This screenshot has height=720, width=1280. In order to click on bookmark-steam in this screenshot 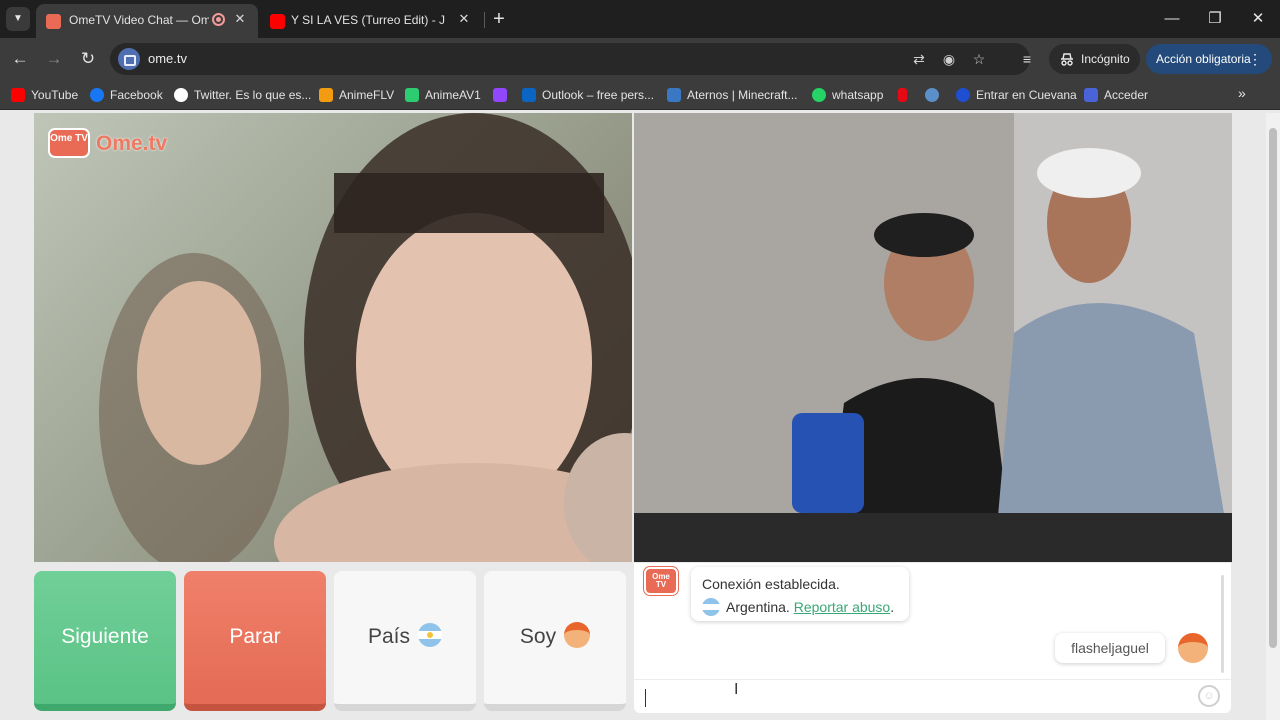, I will do `click(935, 95)`.